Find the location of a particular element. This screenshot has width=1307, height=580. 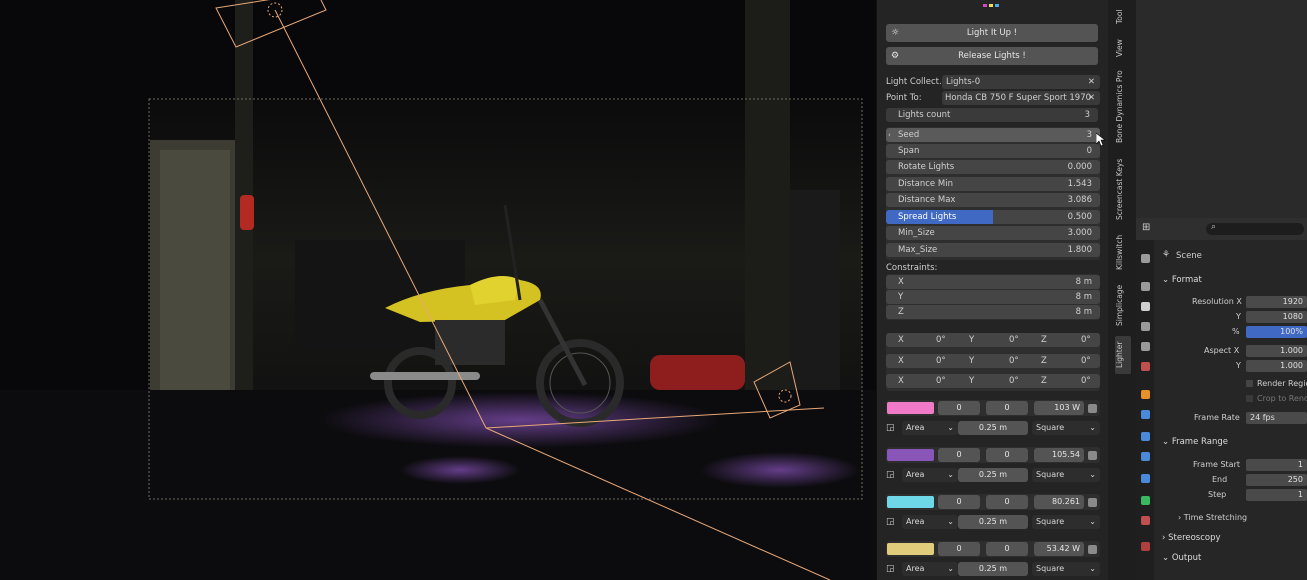

tab-view: View is located at coordinates (1123, 48).